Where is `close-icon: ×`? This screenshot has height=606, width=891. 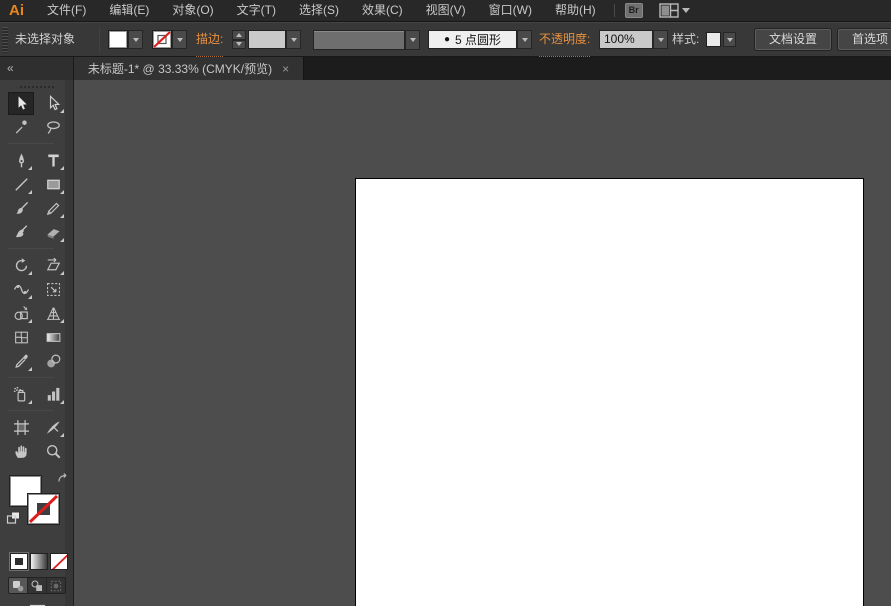 close-icon: × is located at coordinates (285, 69).